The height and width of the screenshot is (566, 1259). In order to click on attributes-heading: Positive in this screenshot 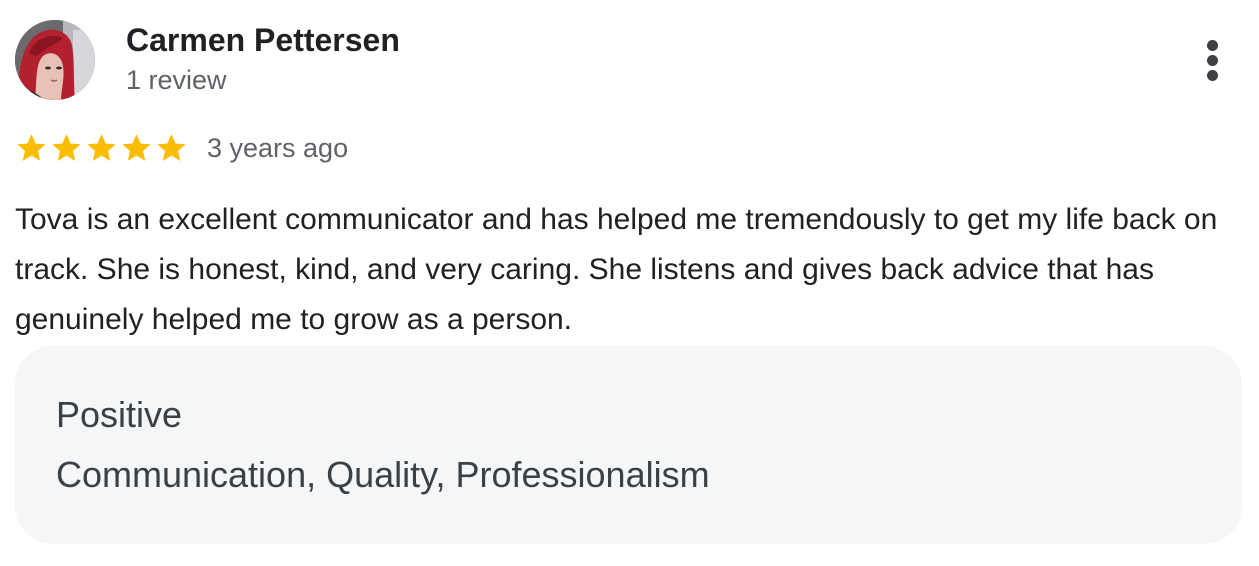, I will do `click(119, 414)`.